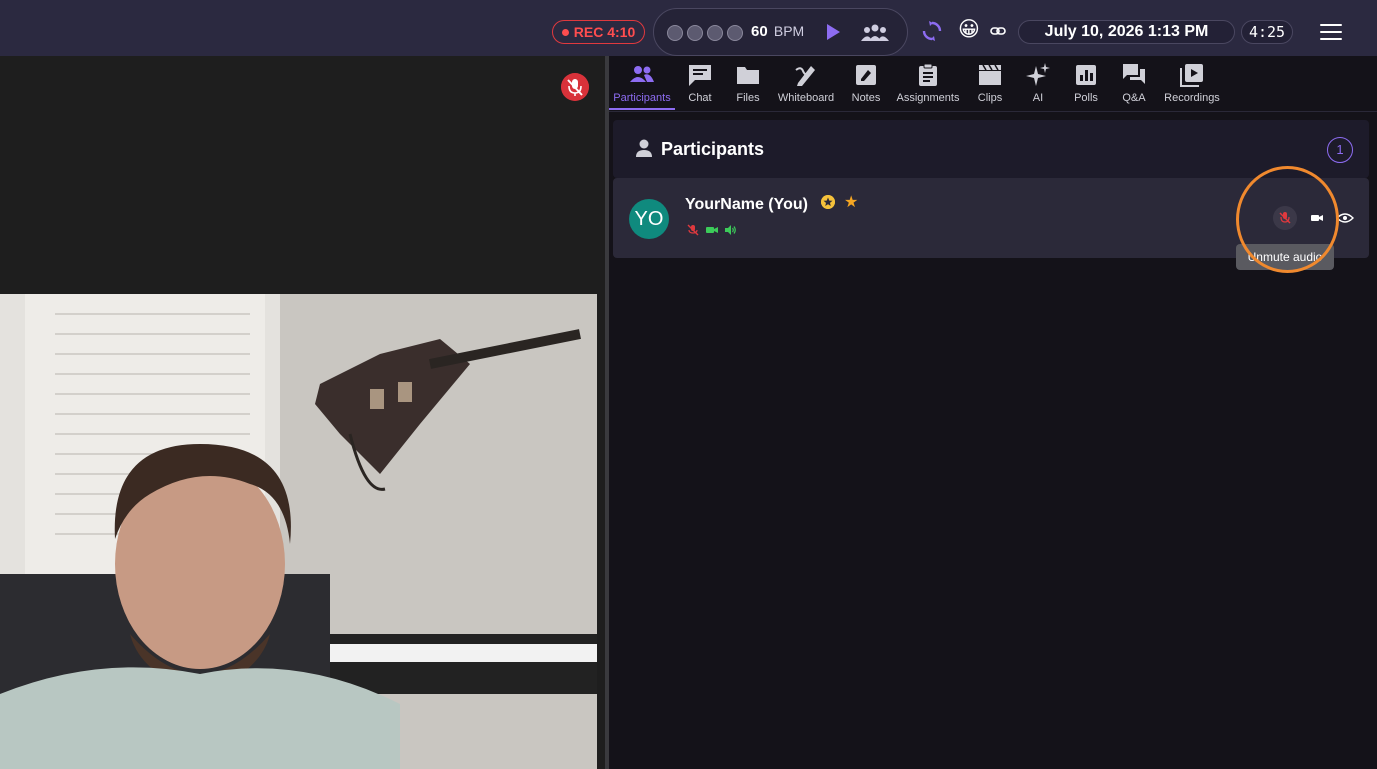  Describe the element at coordinates (932, 31) in the screenshot. I see `sync-icon` at that location.